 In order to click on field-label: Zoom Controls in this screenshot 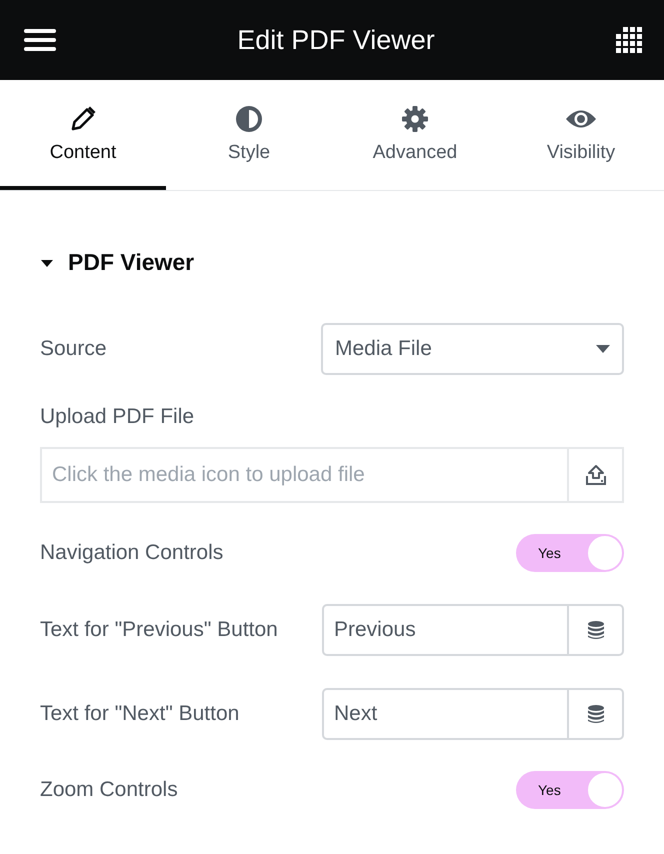, I will do `click(109, 790)`.